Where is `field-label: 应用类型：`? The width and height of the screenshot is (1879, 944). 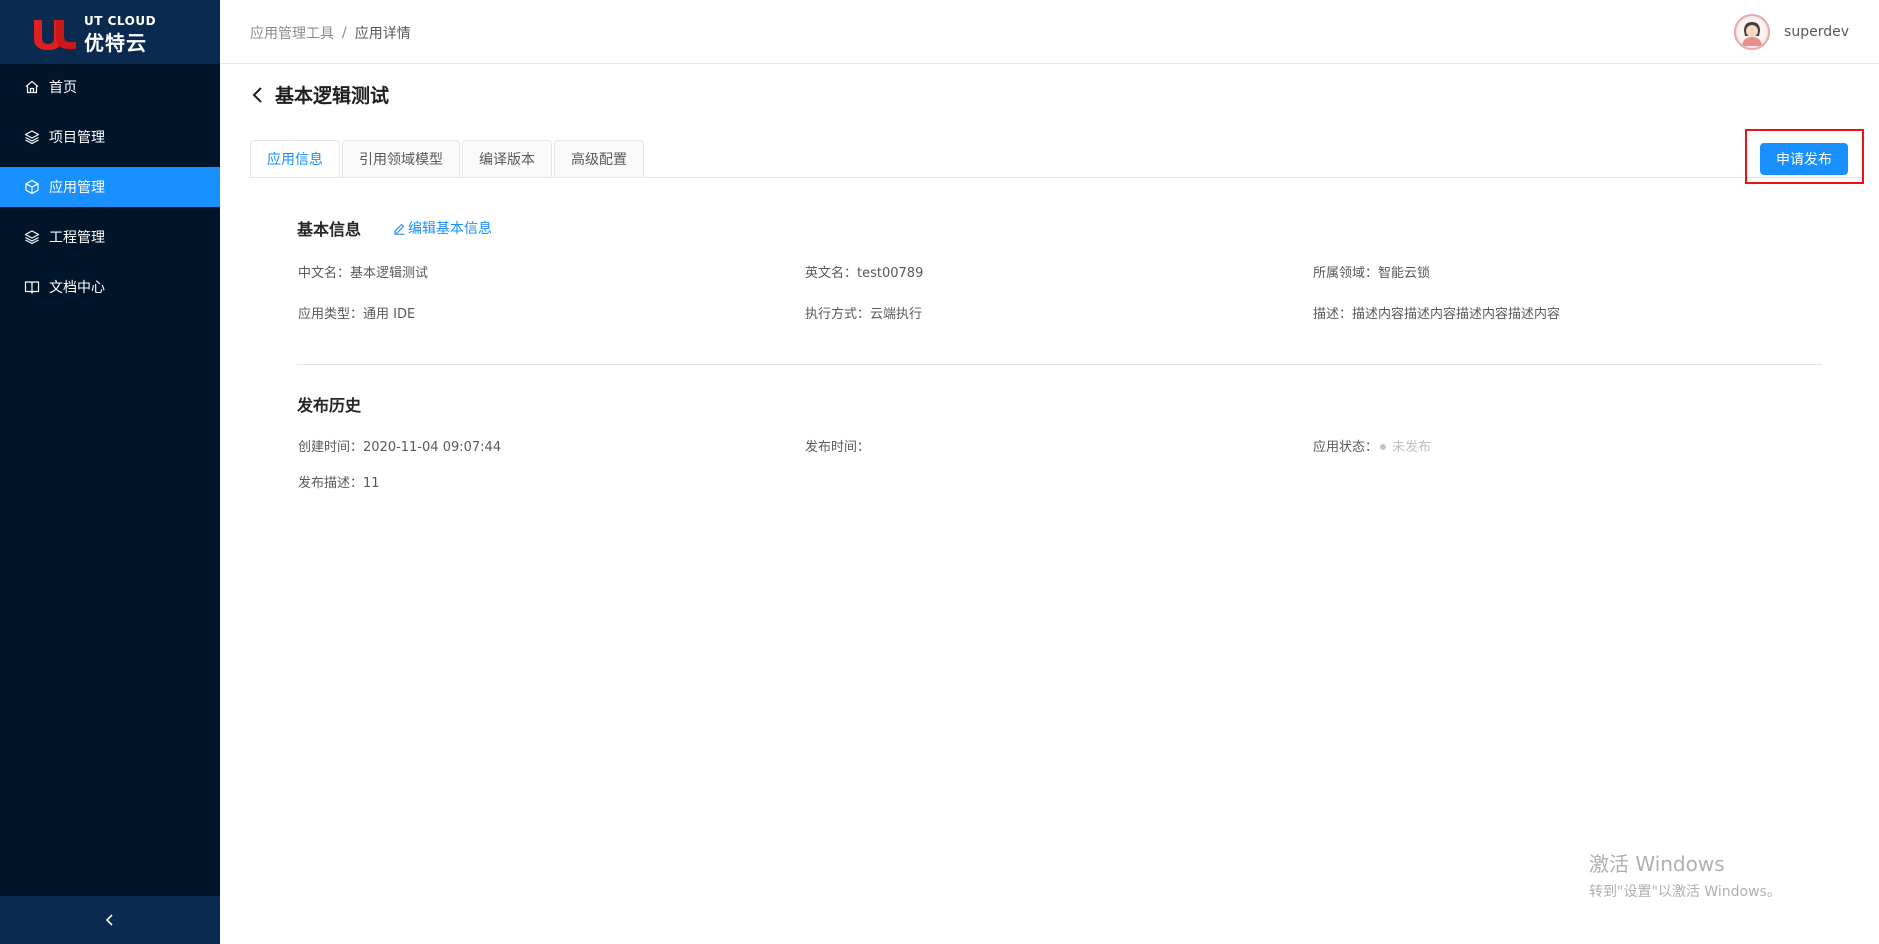 field-label: 应用类型： is located at coordinates (331, 314).